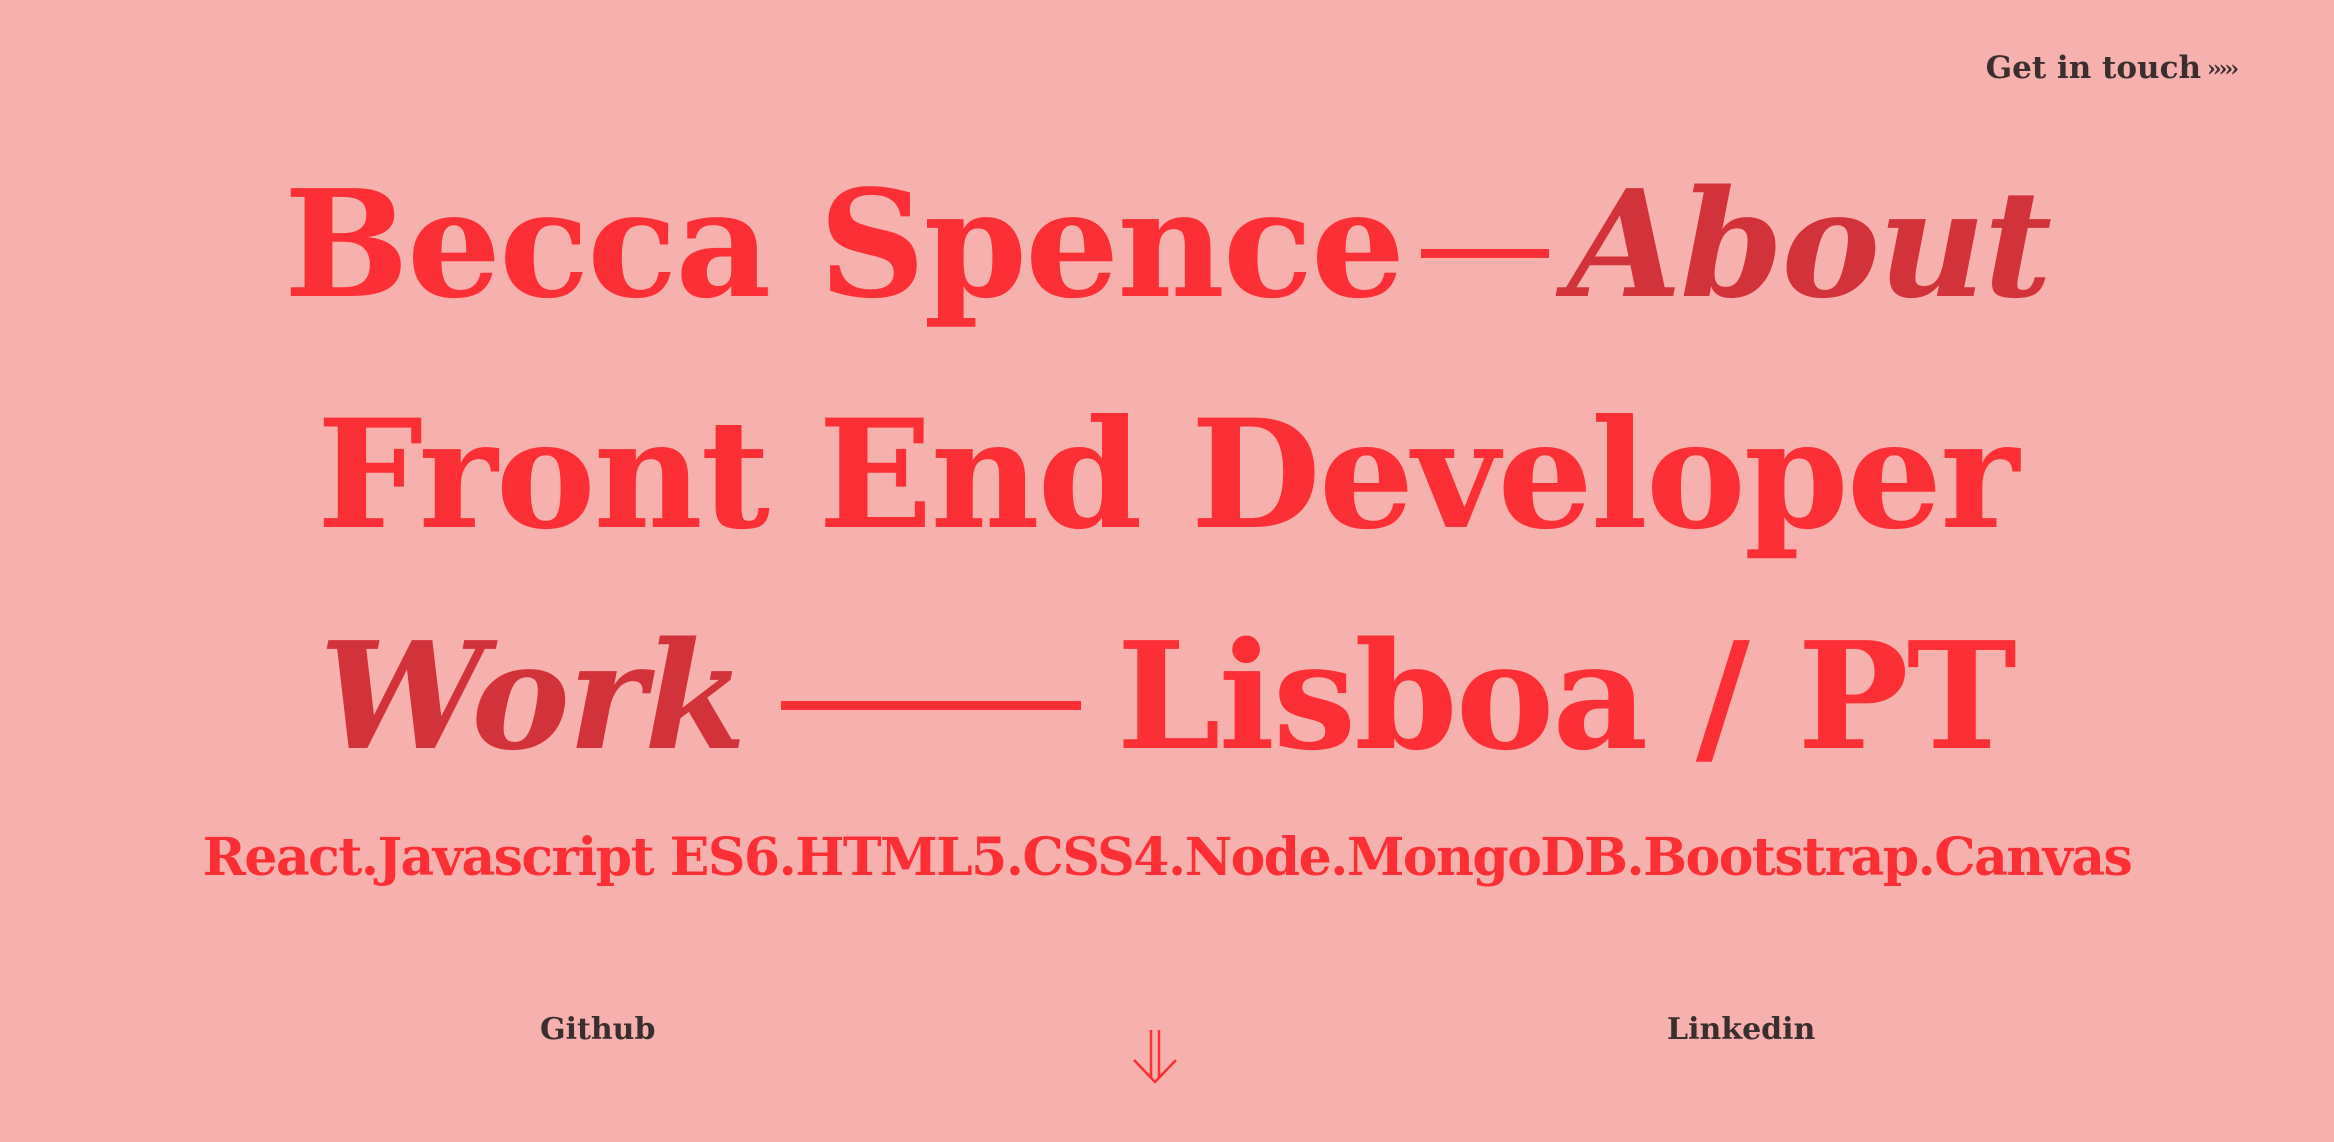 The image size is (2334, 1142). What do you see at coordinates (2223, 69) in the screenshot?
I see `arrows-icon: ›››››` at bounding box center [2223, 69].